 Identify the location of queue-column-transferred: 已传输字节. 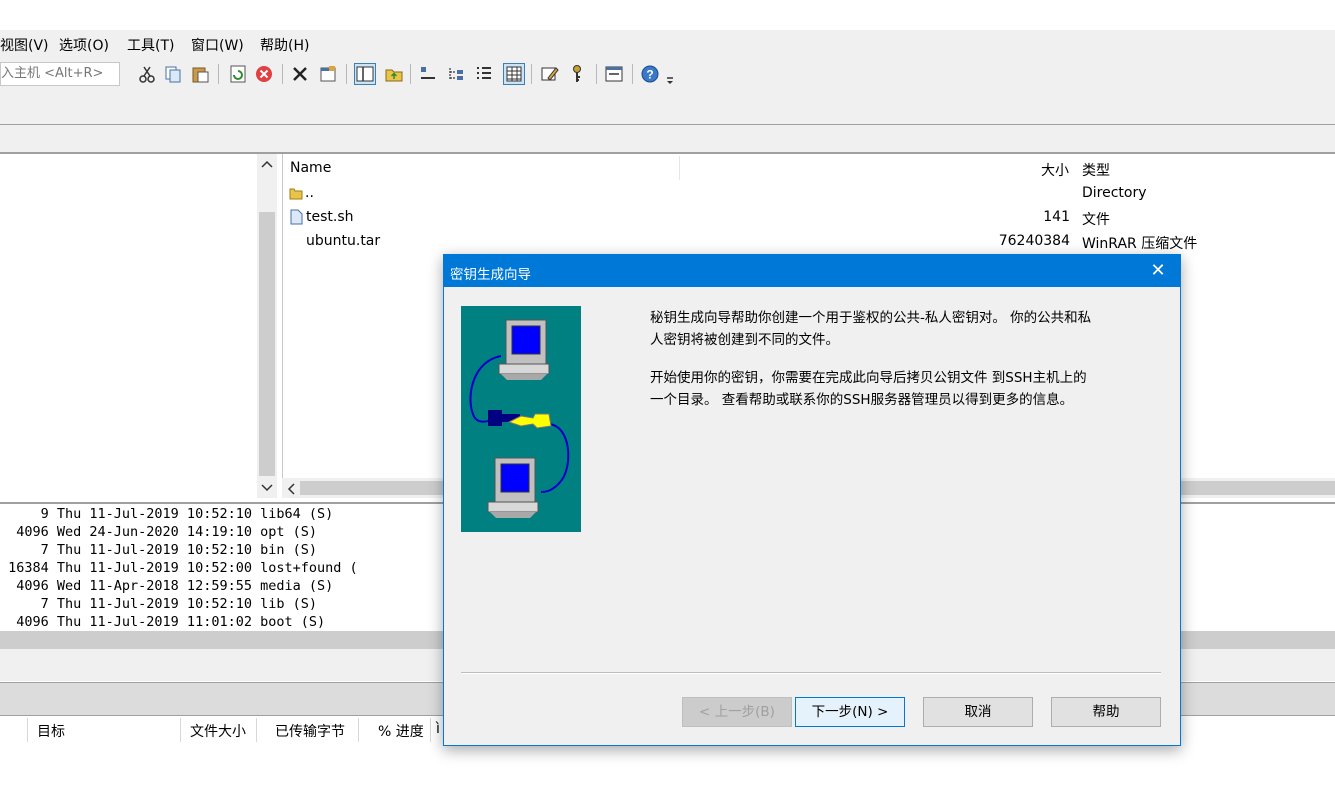
(310, 731).